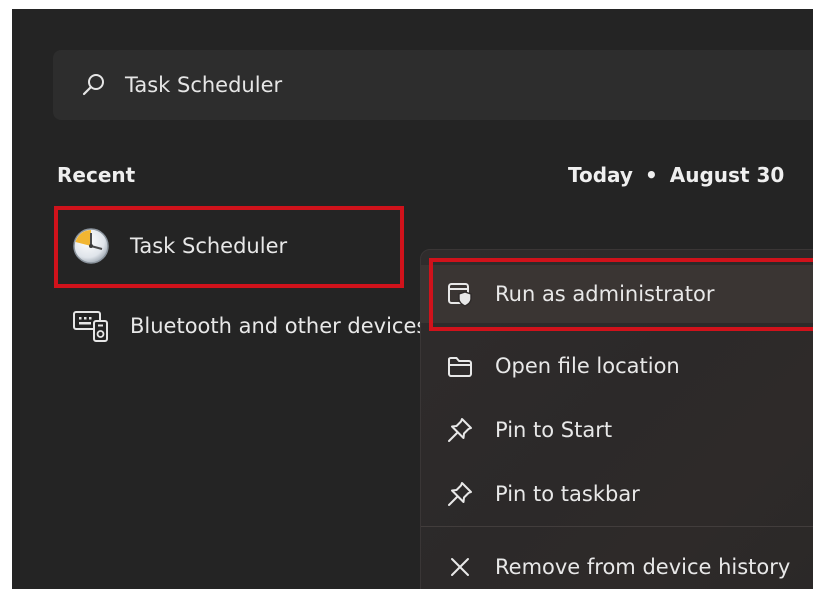  What do you see at coordinates (96, 175) in the screenshot?
I see `recent-heading: Recent` at bounding box center [96, 175].